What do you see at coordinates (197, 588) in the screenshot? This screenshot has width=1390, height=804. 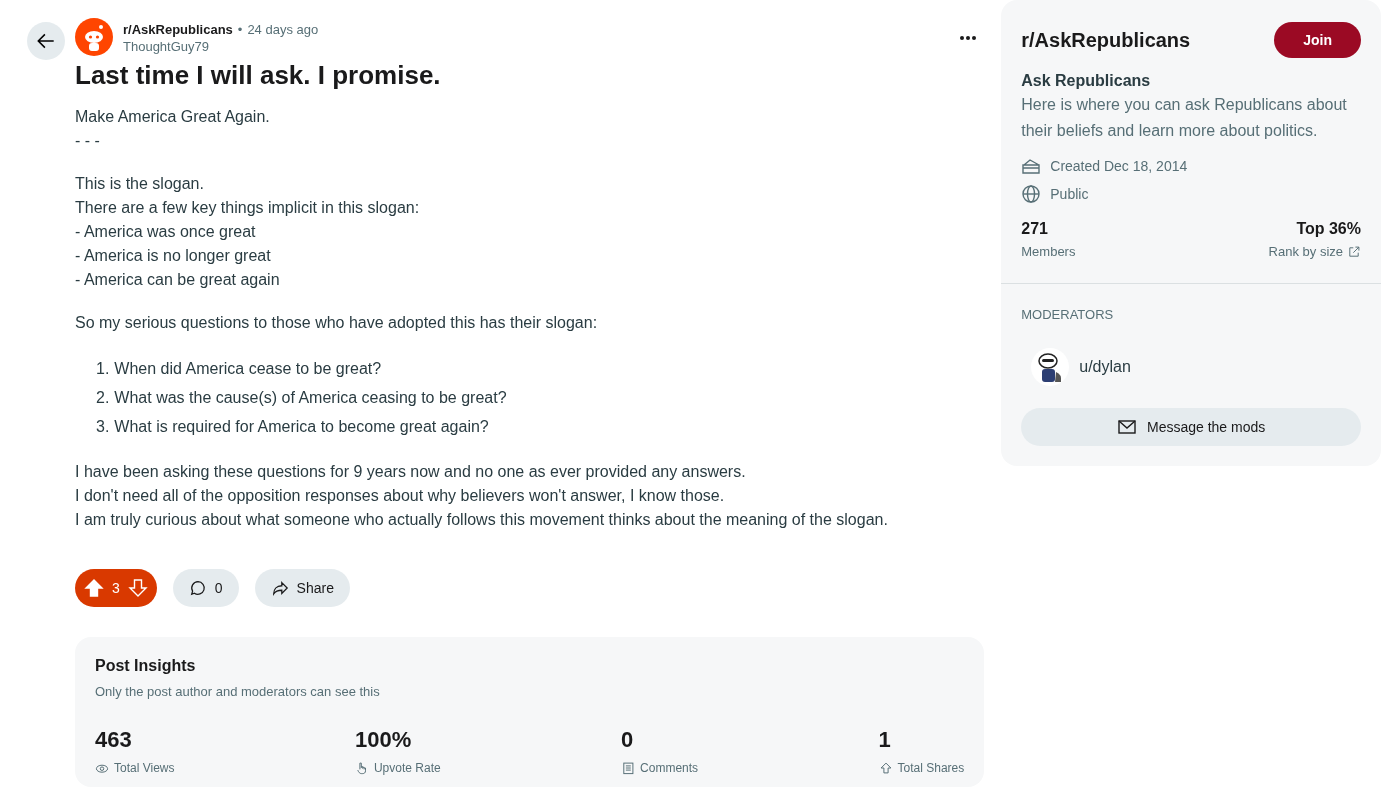 I see `speech-bubble-icon` at bounding box center [197, 588].